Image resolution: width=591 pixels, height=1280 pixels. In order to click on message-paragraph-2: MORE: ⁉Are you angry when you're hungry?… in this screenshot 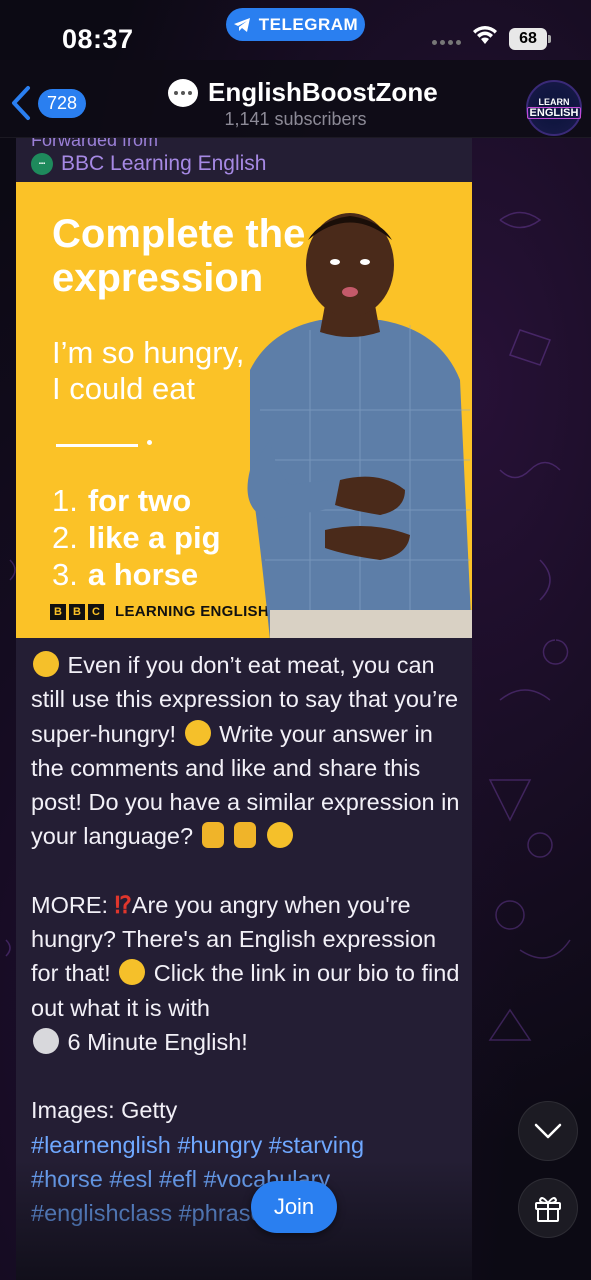, I will do `click(246, 973)`.